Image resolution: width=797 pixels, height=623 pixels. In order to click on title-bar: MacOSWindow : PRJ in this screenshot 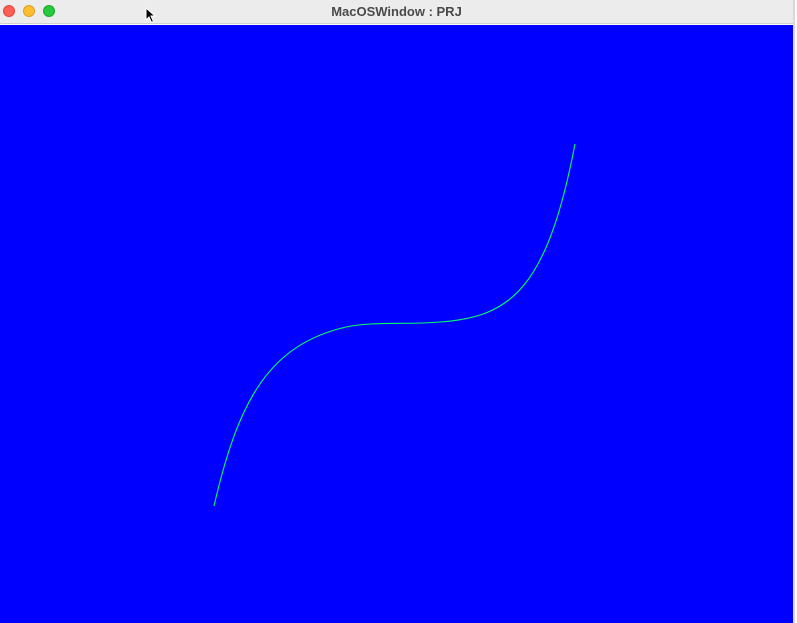, I will do `click(396, 12)`.